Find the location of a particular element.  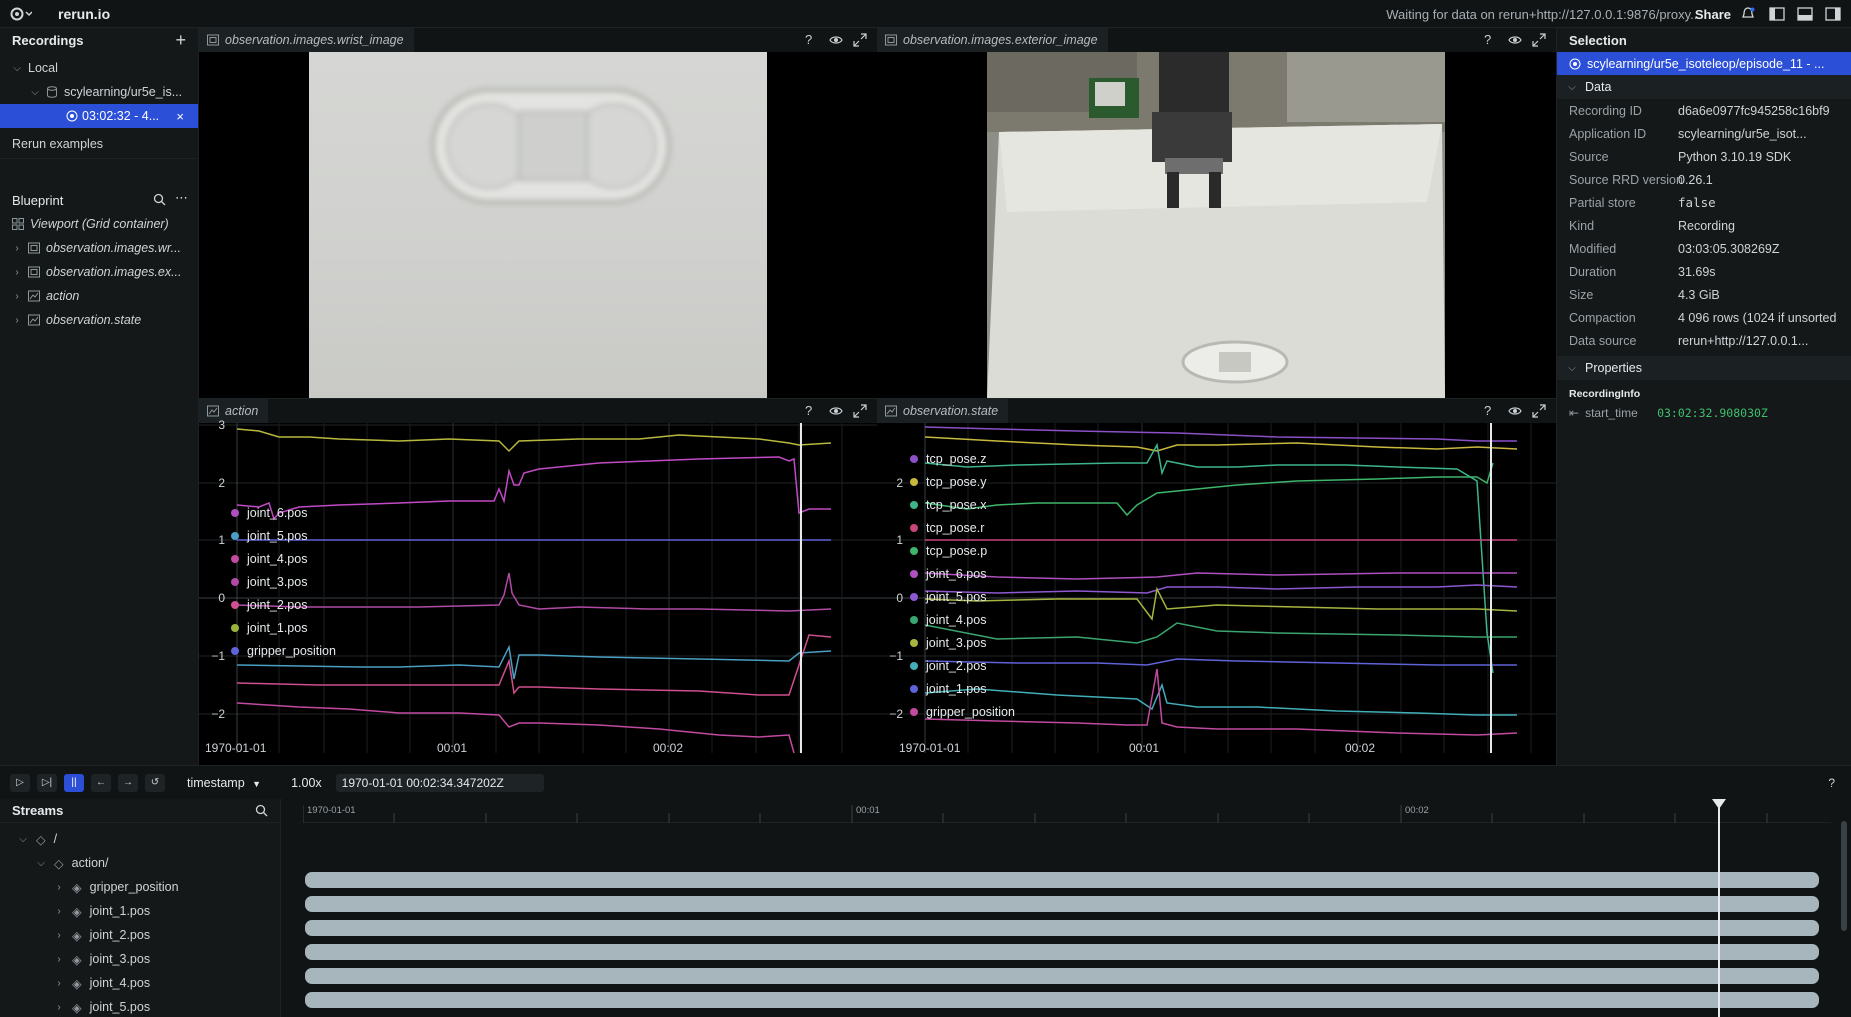

stream-item: › ◈ joint_4.pos is located at coordinates (140, 983).